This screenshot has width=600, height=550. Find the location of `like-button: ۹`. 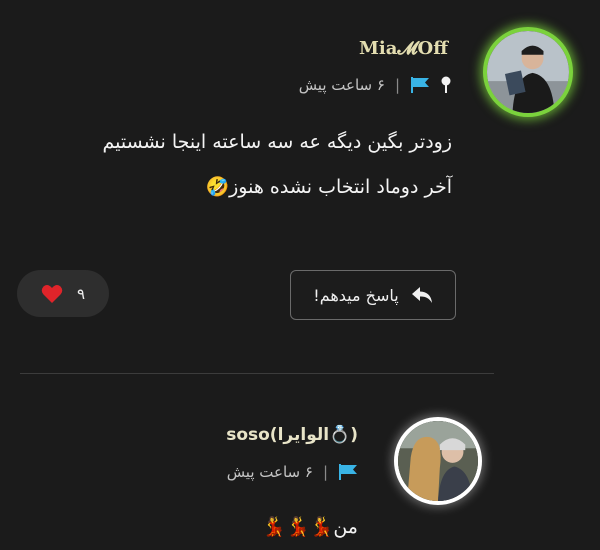

like-button: ۹ is located at coordinates (63, 293).